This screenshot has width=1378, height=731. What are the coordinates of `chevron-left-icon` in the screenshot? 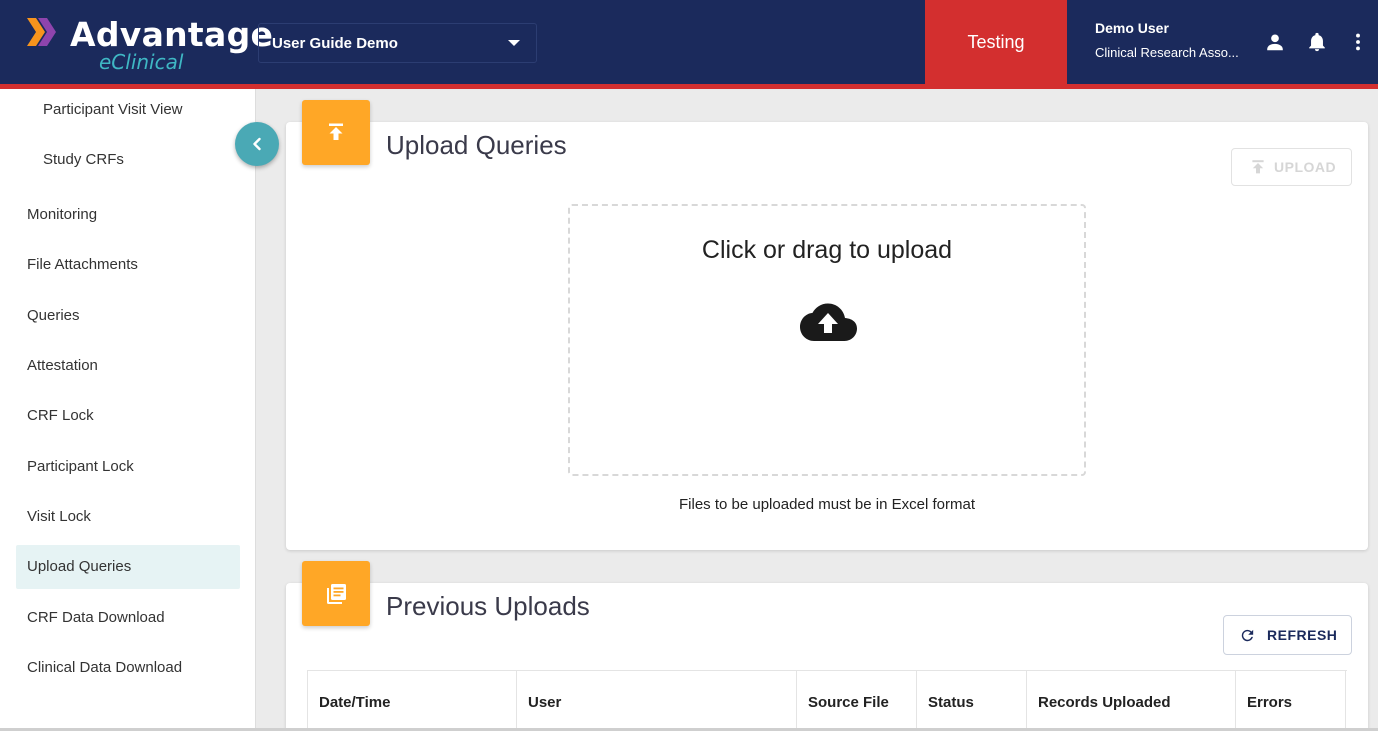 It's located at (257, 144).